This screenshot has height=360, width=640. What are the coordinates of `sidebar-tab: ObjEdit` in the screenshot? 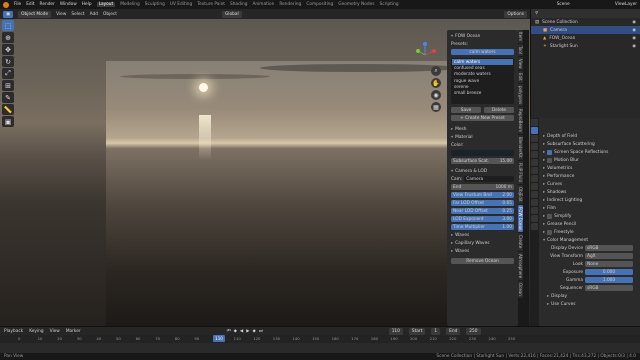 It's located at (520, 194).